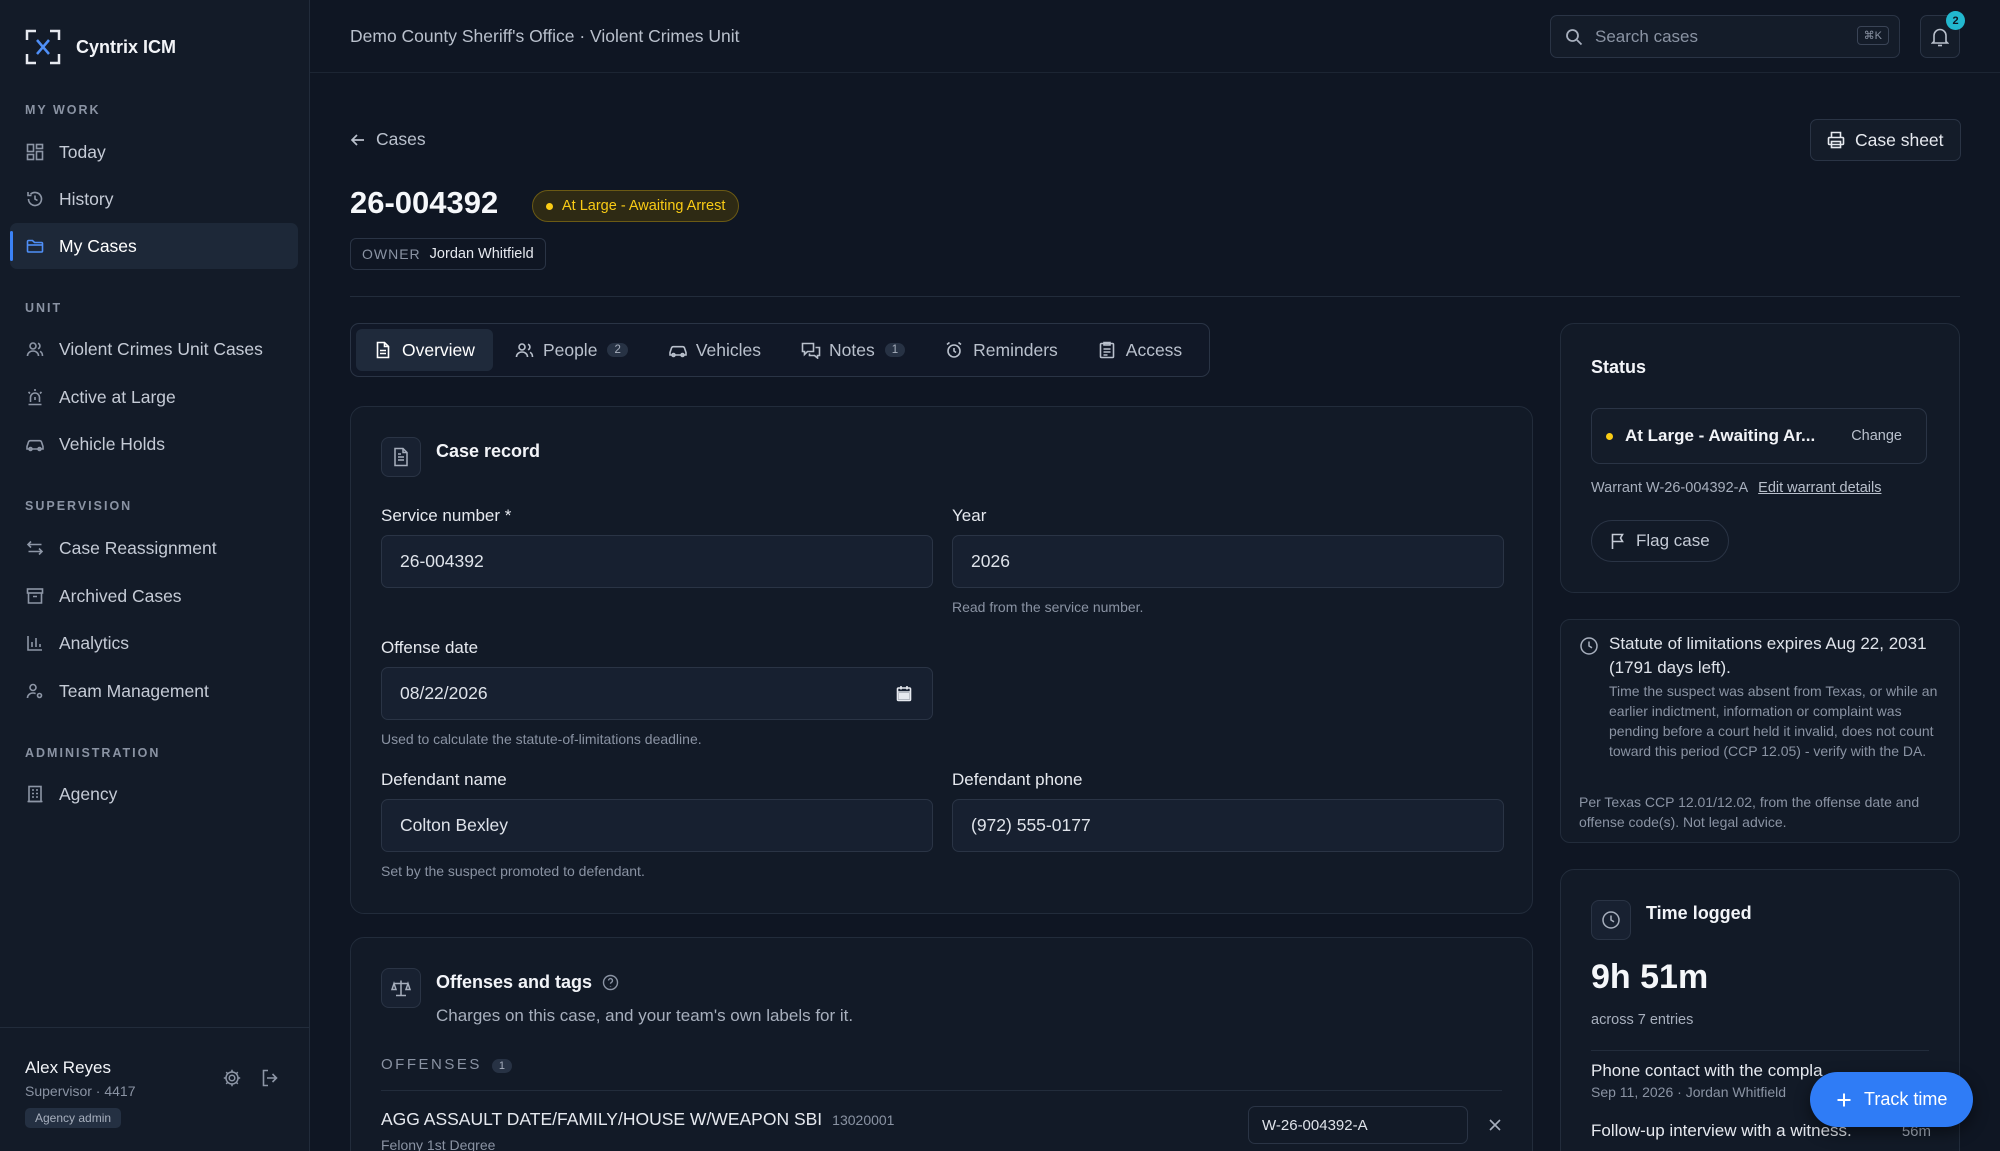 The width and height of the screenshot is (2000, 1151). I want to click on defendant-phone-field: (972) 555-0177, so click(1228, 825).